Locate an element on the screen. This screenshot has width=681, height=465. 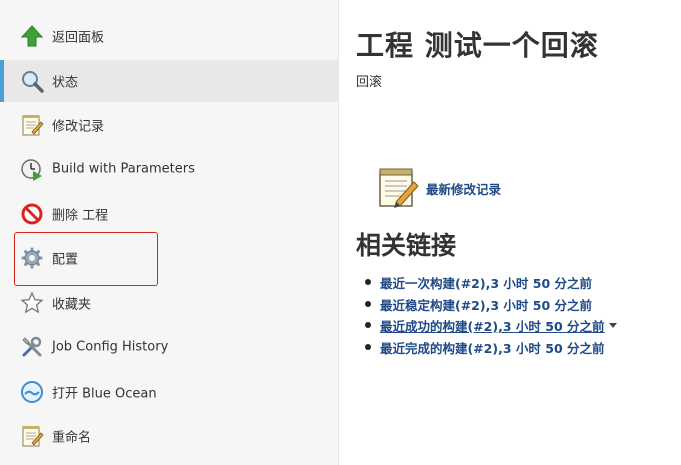
sidebar-item-job-config-history: Job Config History is located at coordinates (169, 347).